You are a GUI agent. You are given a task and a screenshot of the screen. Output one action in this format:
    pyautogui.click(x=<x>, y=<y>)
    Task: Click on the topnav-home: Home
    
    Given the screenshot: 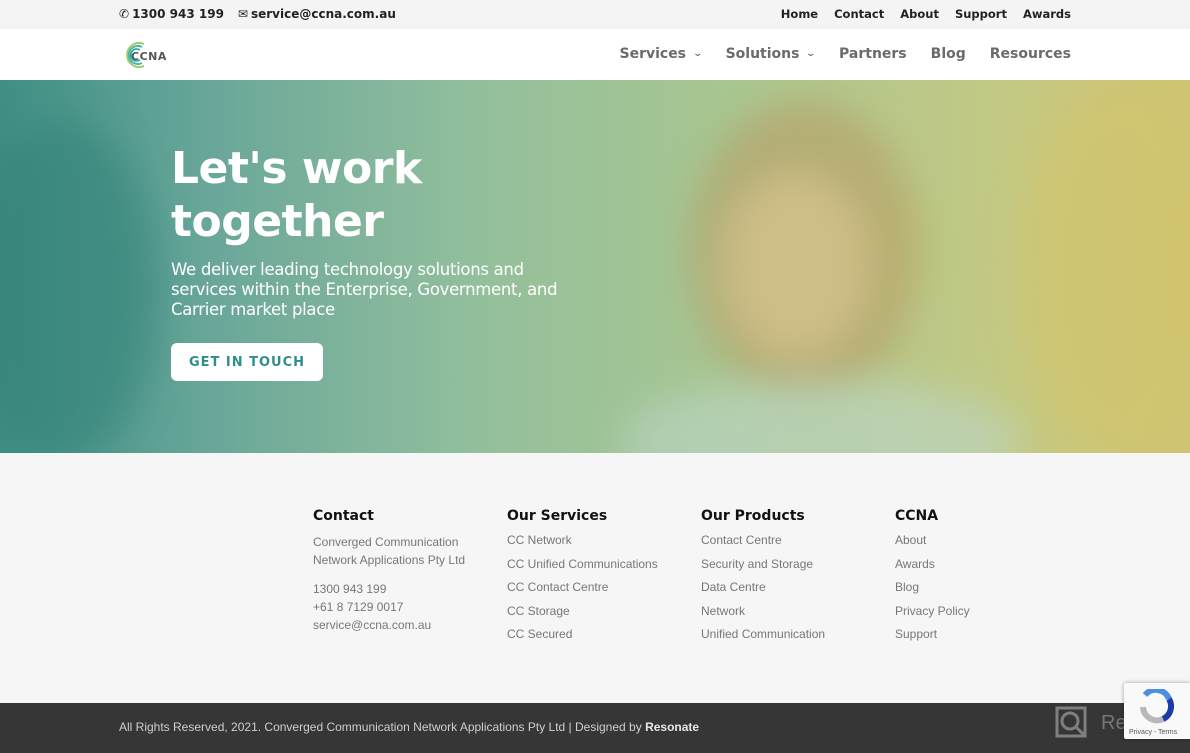 What is the action you would take?
    pyautogui.click(x=799, y=14)
    